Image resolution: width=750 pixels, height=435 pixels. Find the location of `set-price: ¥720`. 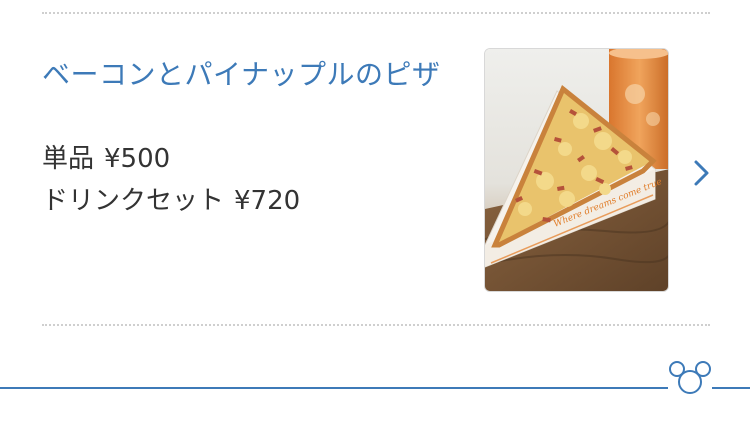

set-price: ¥720 is located at coordinates (267, 201).